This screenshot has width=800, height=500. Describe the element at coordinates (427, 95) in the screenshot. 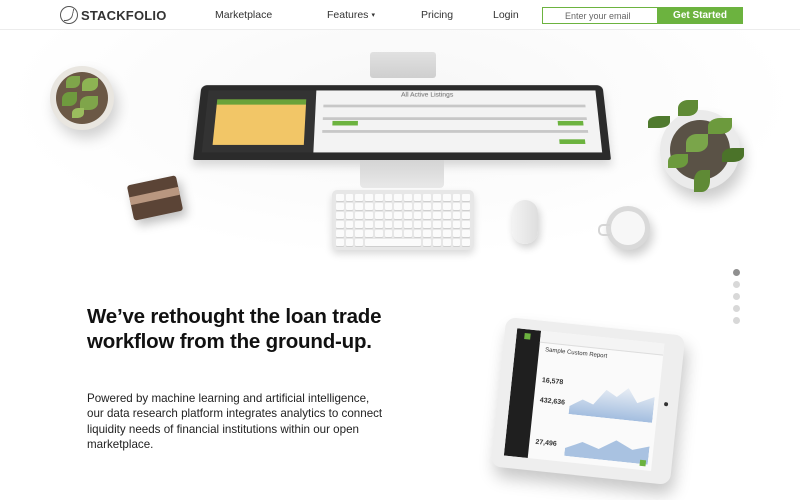

I see `listings-title: All Active Listings` at that location.